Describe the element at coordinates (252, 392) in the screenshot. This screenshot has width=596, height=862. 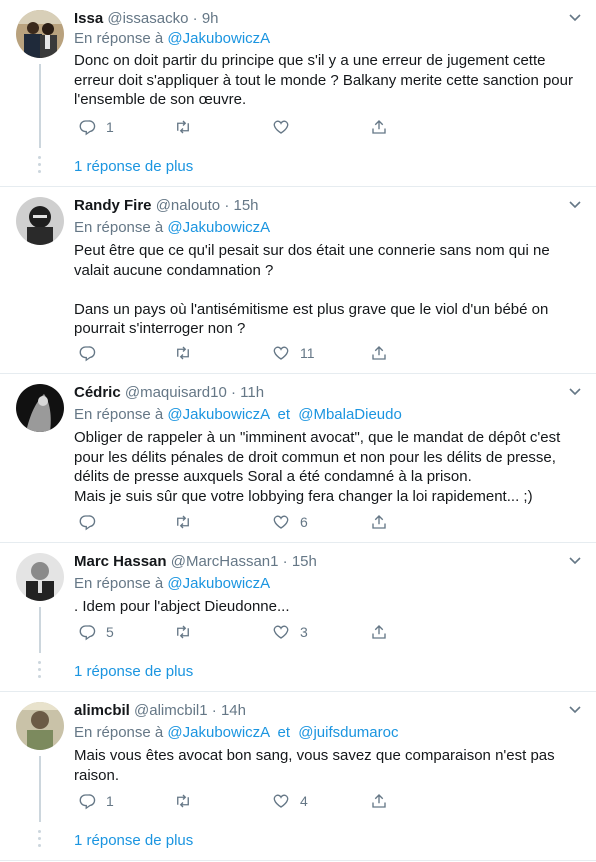
I see `timestamp: 11h` at that location.